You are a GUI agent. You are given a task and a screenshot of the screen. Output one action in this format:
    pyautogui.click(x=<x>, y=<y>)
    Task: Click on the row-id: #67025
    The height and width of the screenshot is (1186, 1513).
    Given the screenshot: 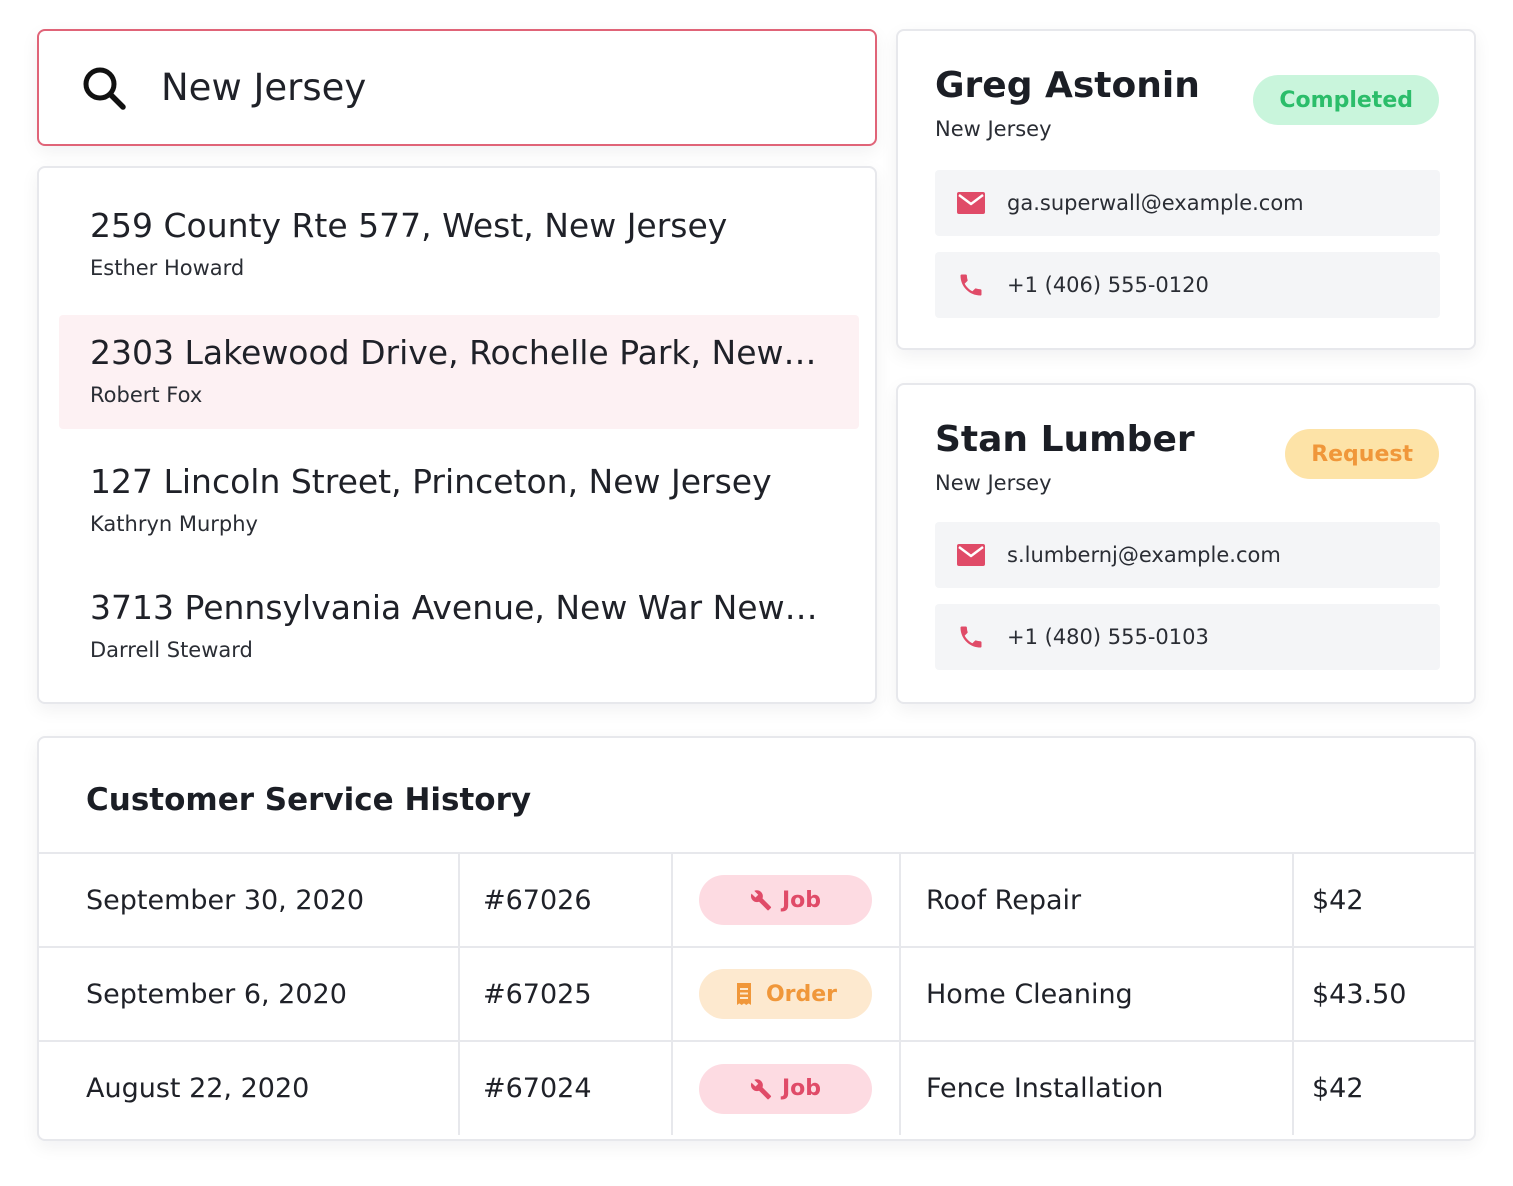 What is the action you would take?
    pyautogui.click(x=565, y=993)
    